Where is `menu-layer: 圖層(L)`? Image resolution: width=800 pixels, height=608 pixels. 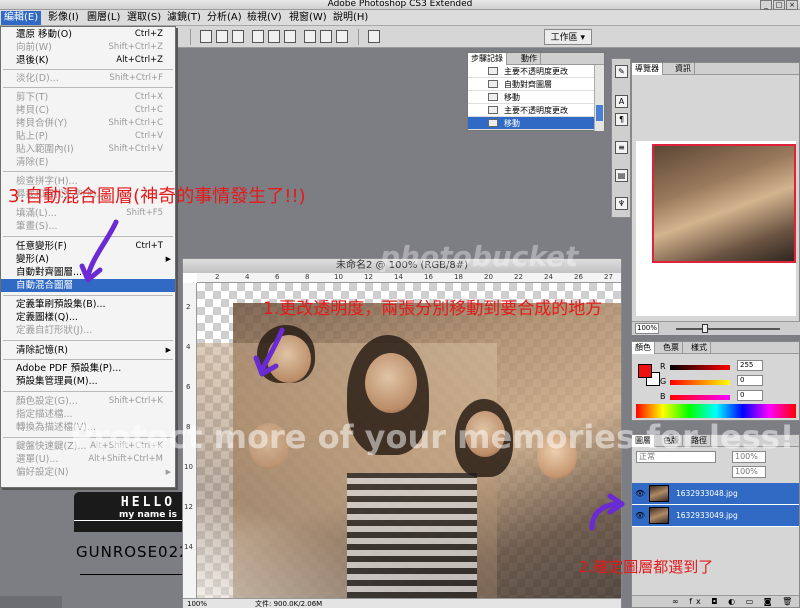 menu-layer: 圖層(L) is located at coordinates (103, 18).